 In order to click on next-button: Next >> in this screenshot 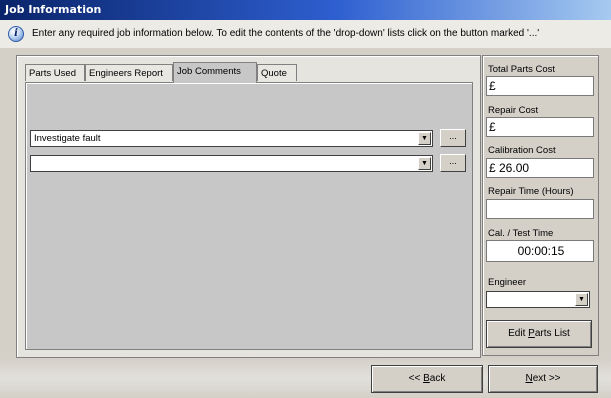, I will do `click(543, 379)`.